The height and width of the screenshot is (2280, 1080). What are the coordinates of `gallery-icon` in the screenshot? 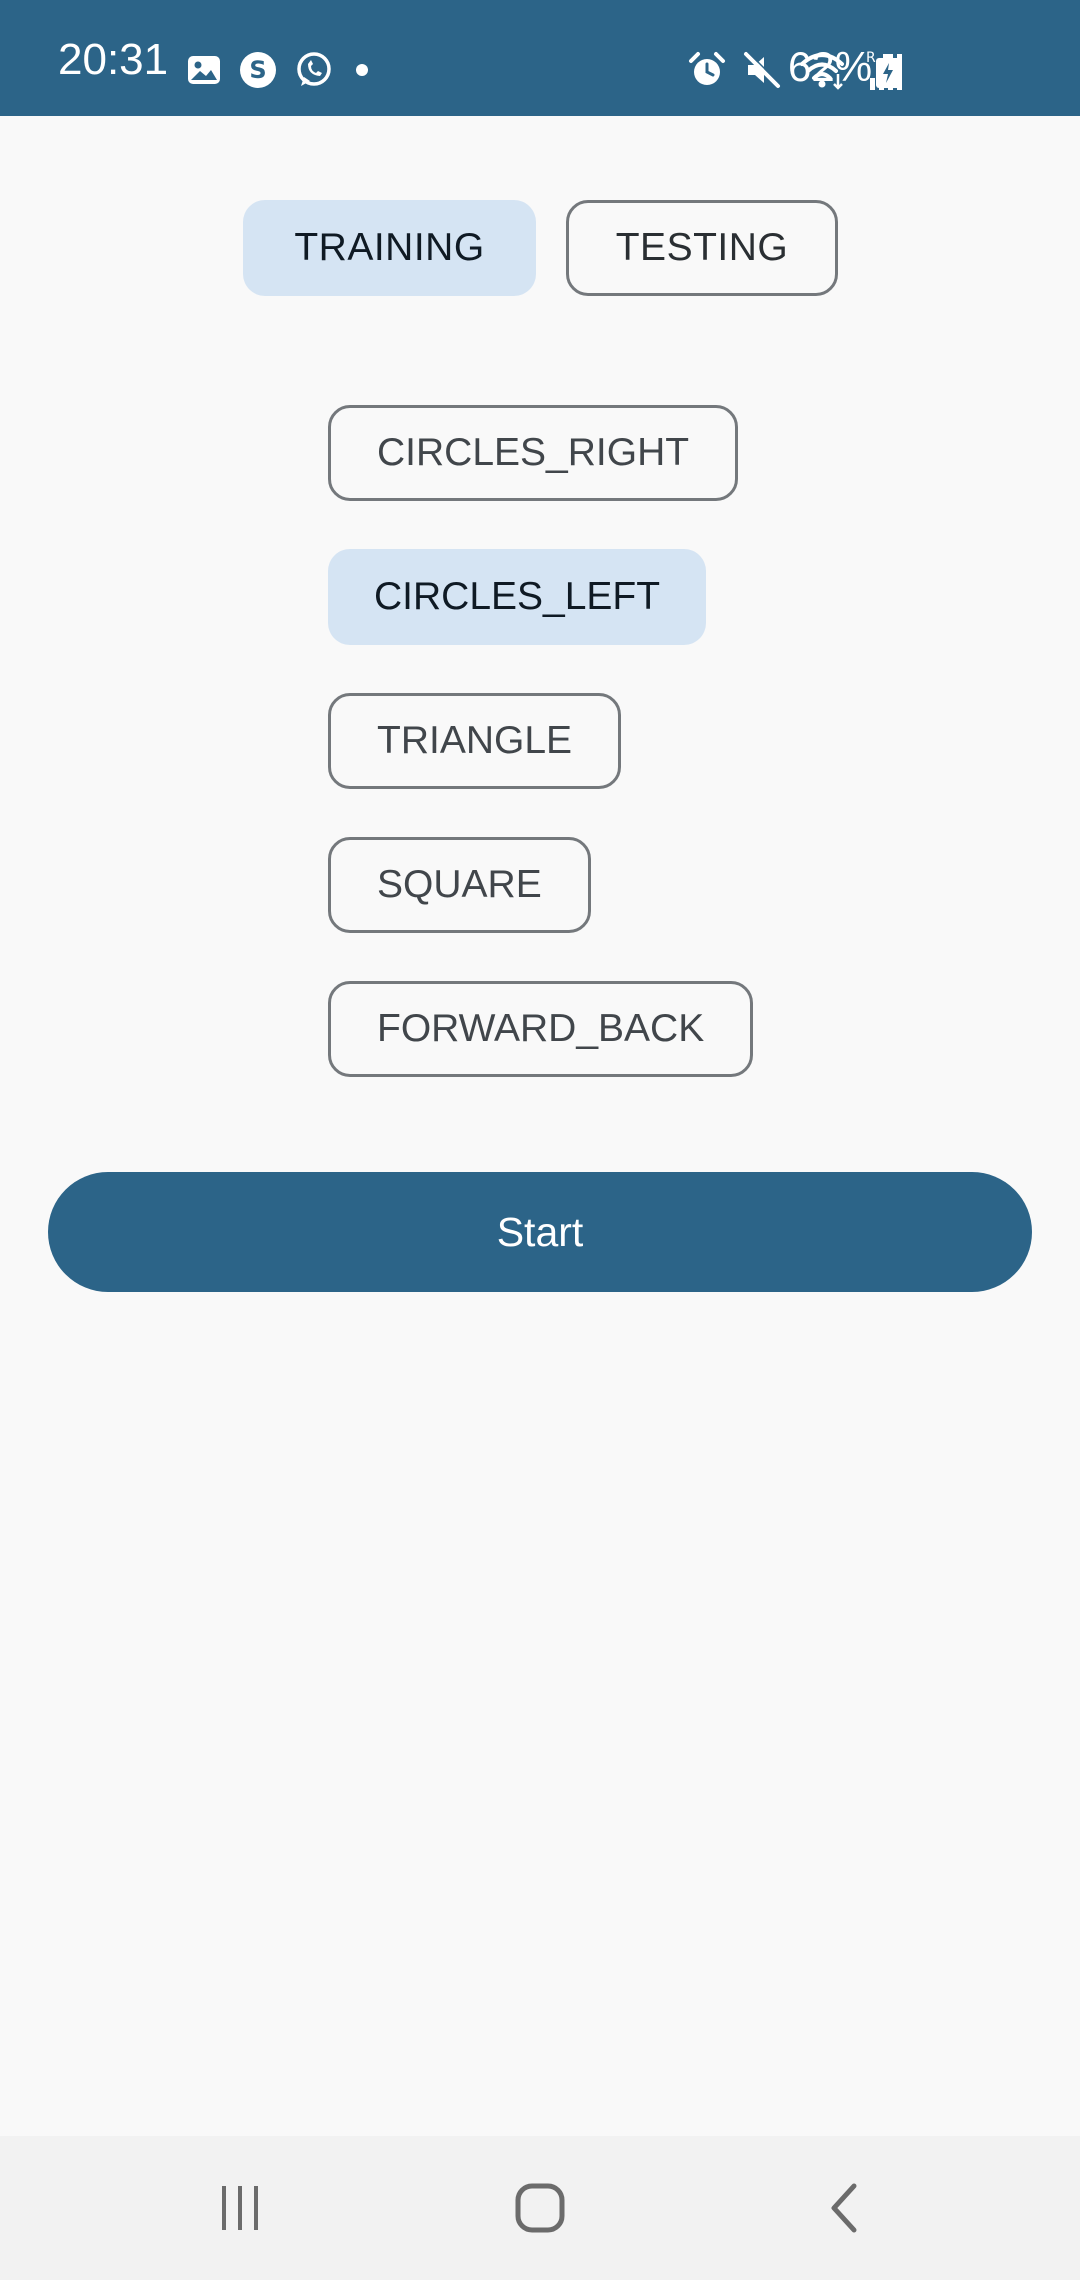 It's located at (204, 70).